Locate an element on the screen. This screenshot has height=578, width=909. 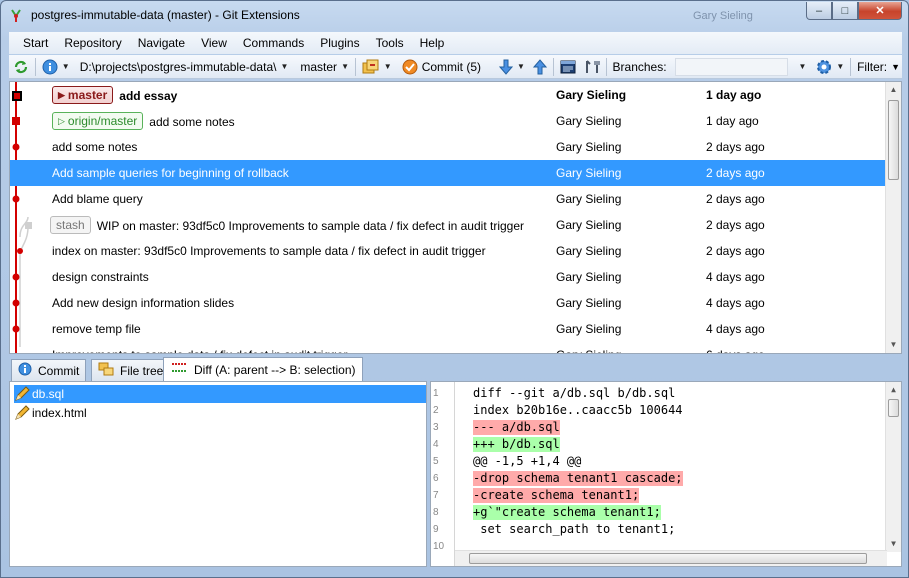
diff-vertical-scrollbar: ▲ ▼ is located at coordinates (893, 467).